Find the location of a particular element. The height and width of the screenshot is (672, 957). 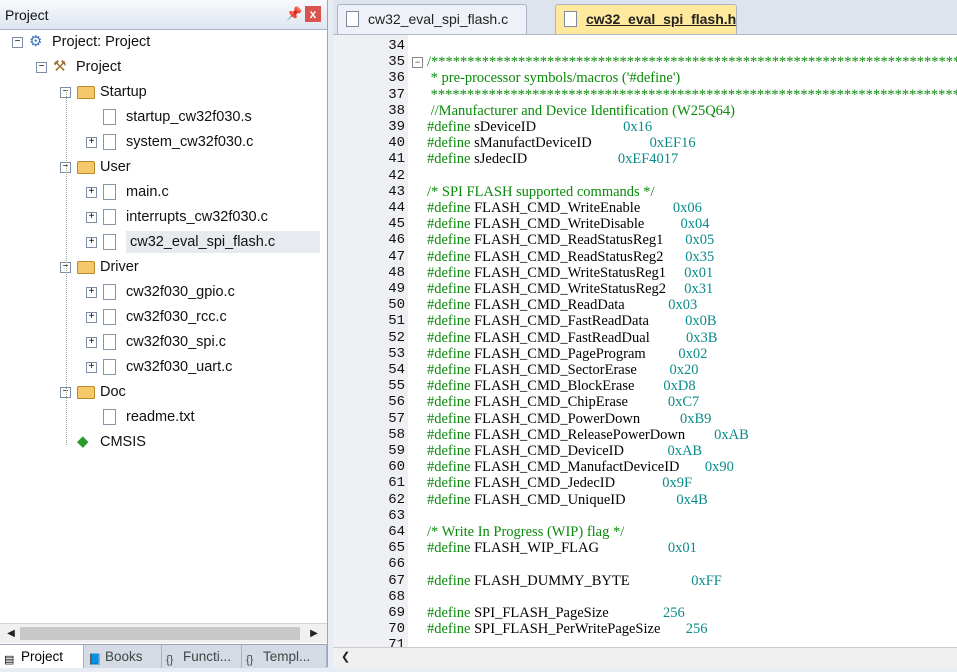

tree-item: + cw32f030_gpio.c is located at coordinates (160, 292).